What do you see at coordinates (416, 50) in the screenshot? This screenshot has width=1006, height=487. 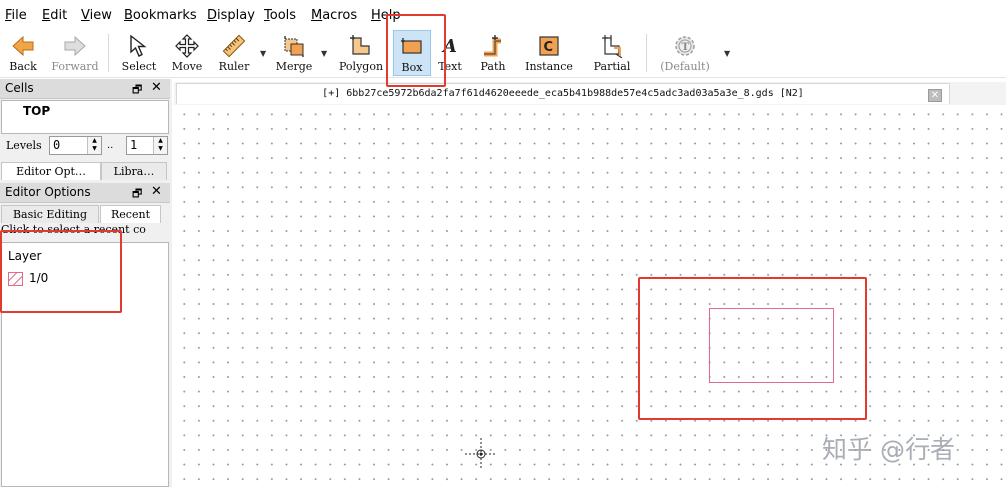 I see `box-tool-highlight` at bounding box center [416, 50].